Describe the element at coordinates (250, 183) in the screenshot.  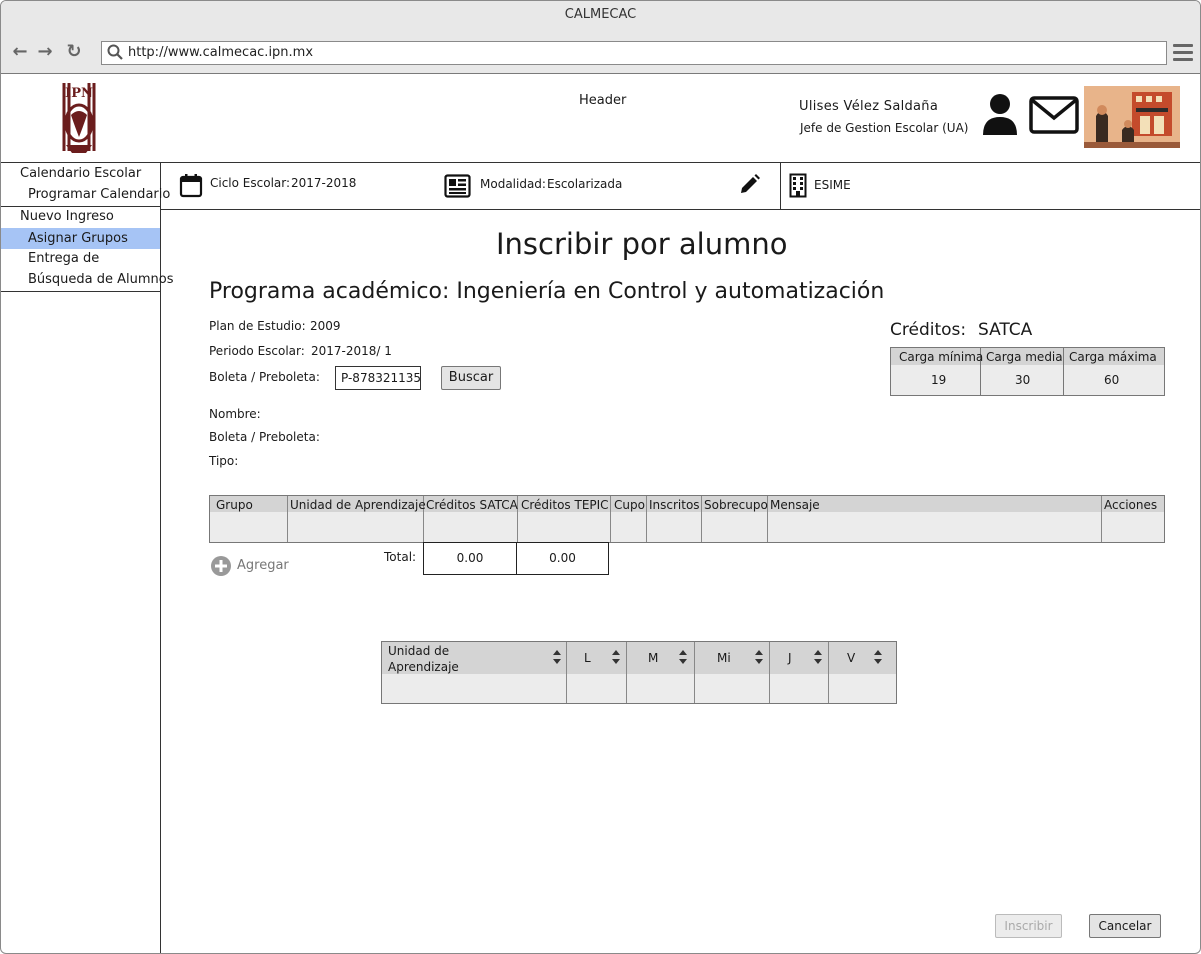
I see `ciclo-label: Ciclo Escolar:` at that location.